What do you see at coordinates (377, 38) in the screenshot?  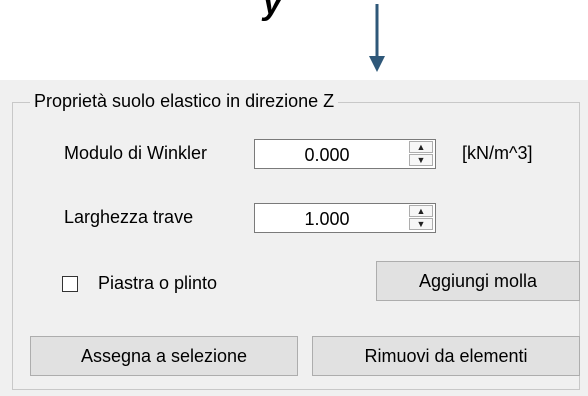 I see `down-arrow-icon` at bounding box center [377, 38].